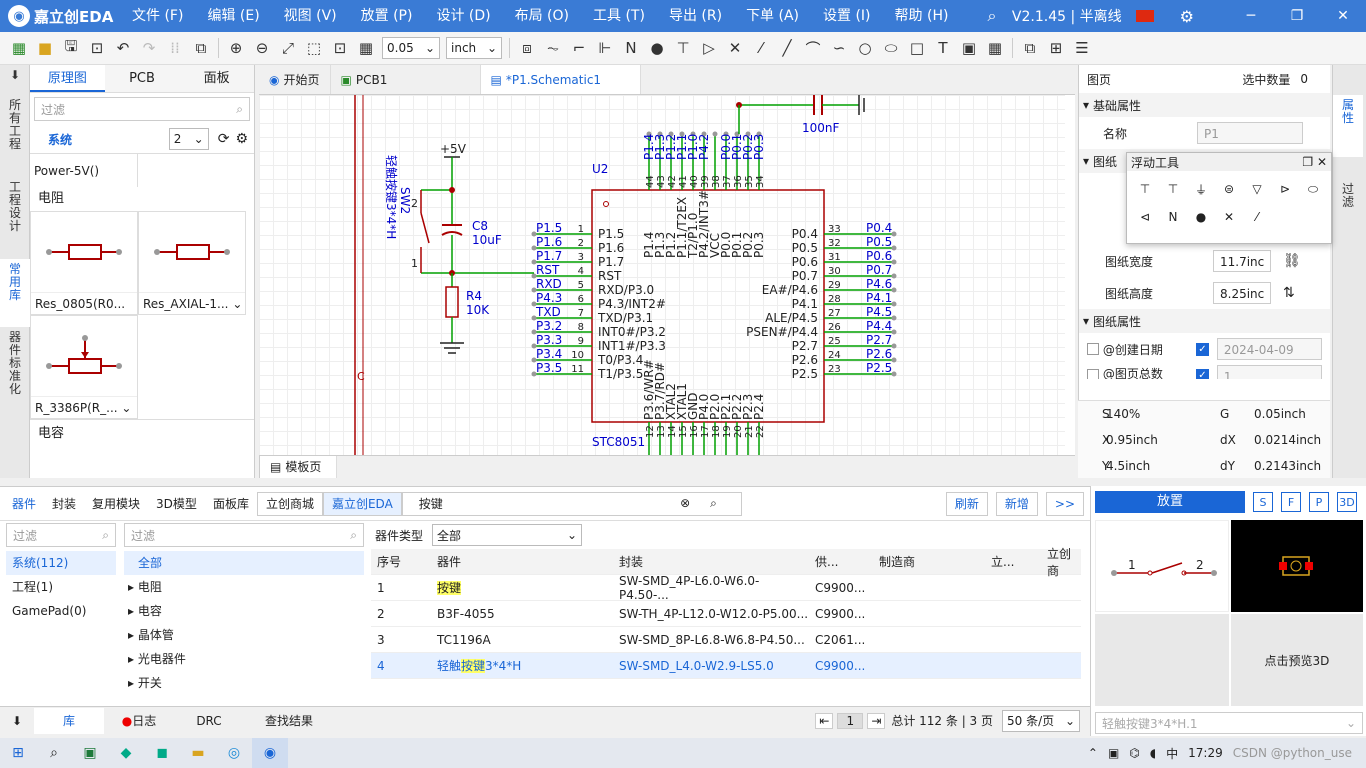 This screenshot has height=768, width=1366. I want to click on menu-item: 下单 (A), so click(772, 16).